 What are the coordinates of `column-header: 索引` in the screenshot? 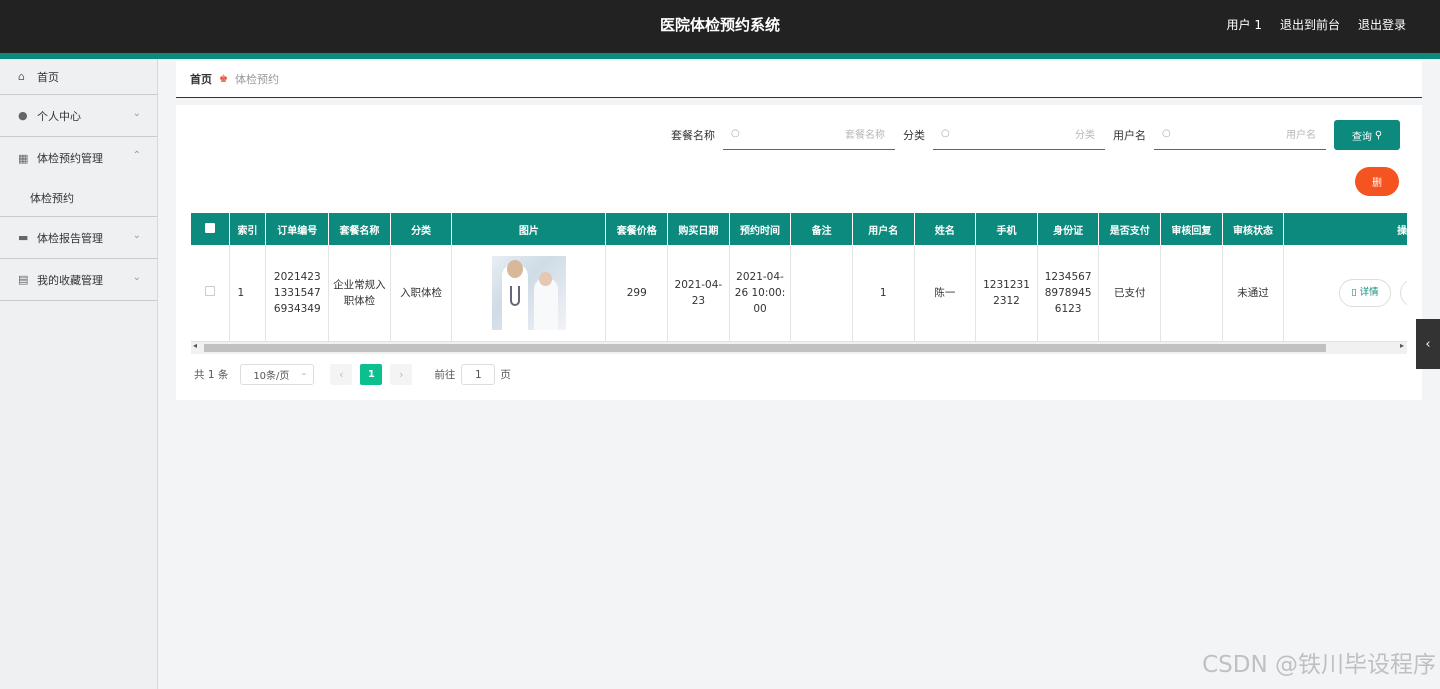 It's located at (248, 229).